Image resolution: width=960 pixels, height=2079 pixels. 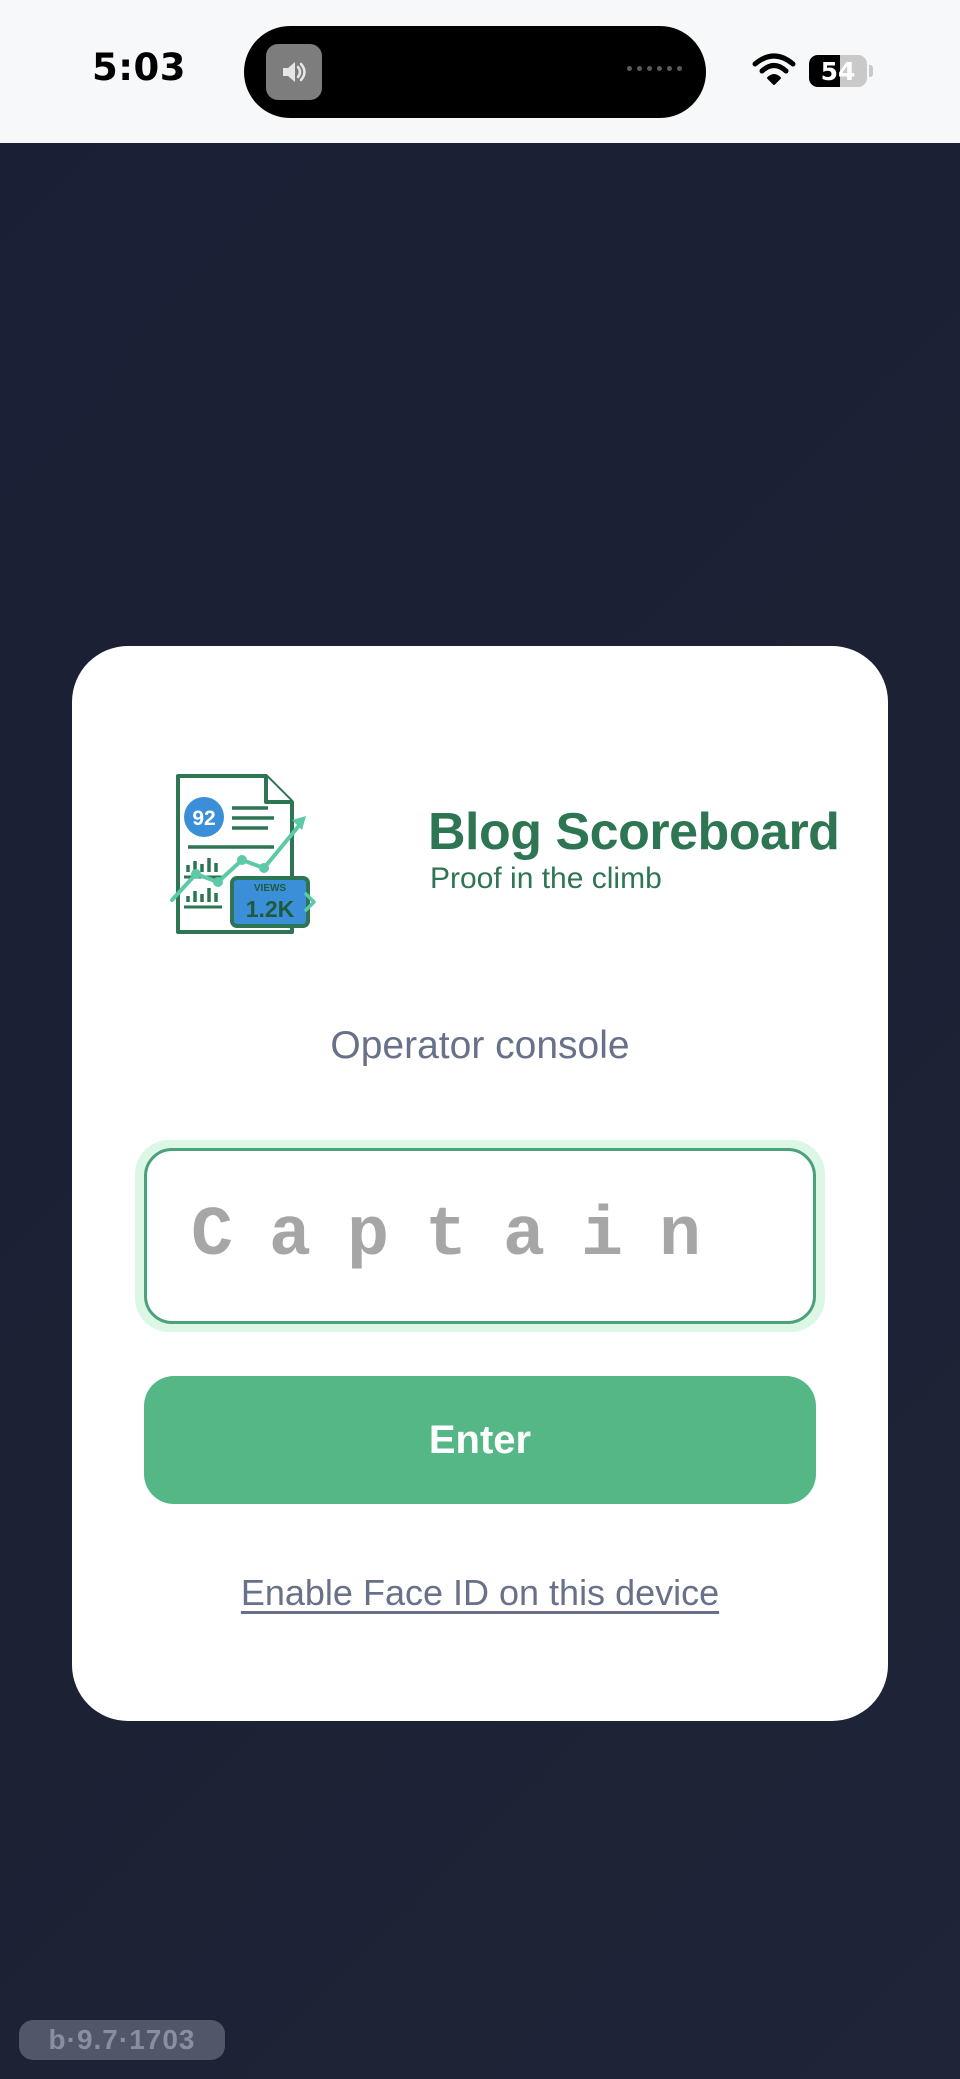 What do you see at coordinates (270, 909) in the screenshot?
I see `logo-views-value: 1.2K` at bounding box center [270, 909].